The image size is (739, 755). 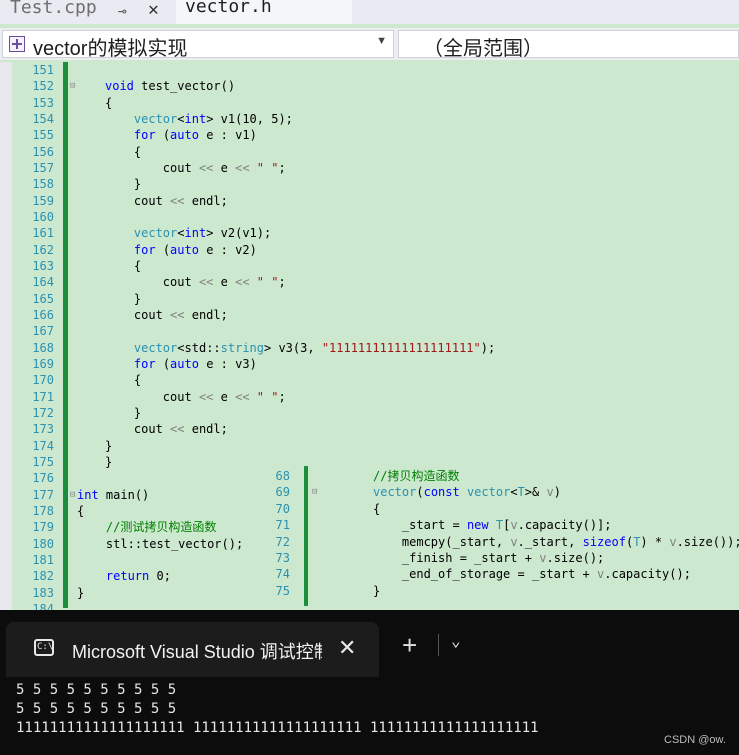 I want to click on close-tab-icon: ✕, so click(x=153, y=10).